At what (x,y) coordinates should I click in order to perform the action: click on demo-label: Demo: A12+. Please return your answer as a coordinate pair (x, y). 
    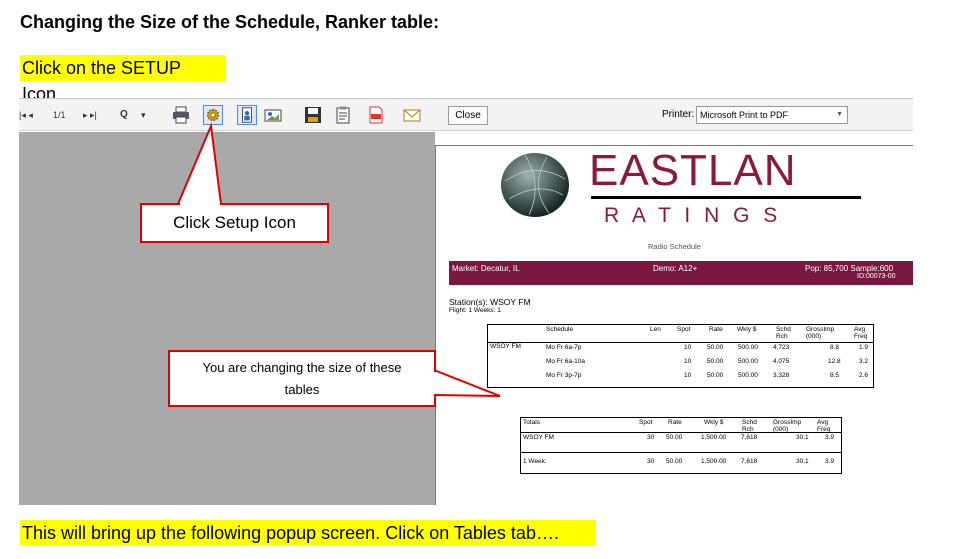
    Looking at the image, I should click on (675, 268).